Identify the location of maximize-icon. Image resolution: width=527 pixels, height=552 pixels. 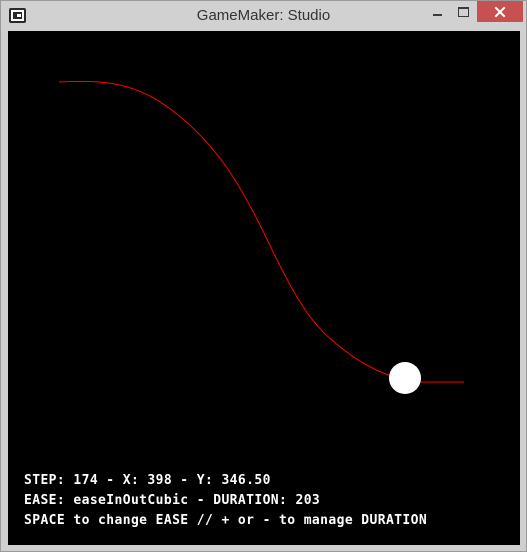
(463, 12).